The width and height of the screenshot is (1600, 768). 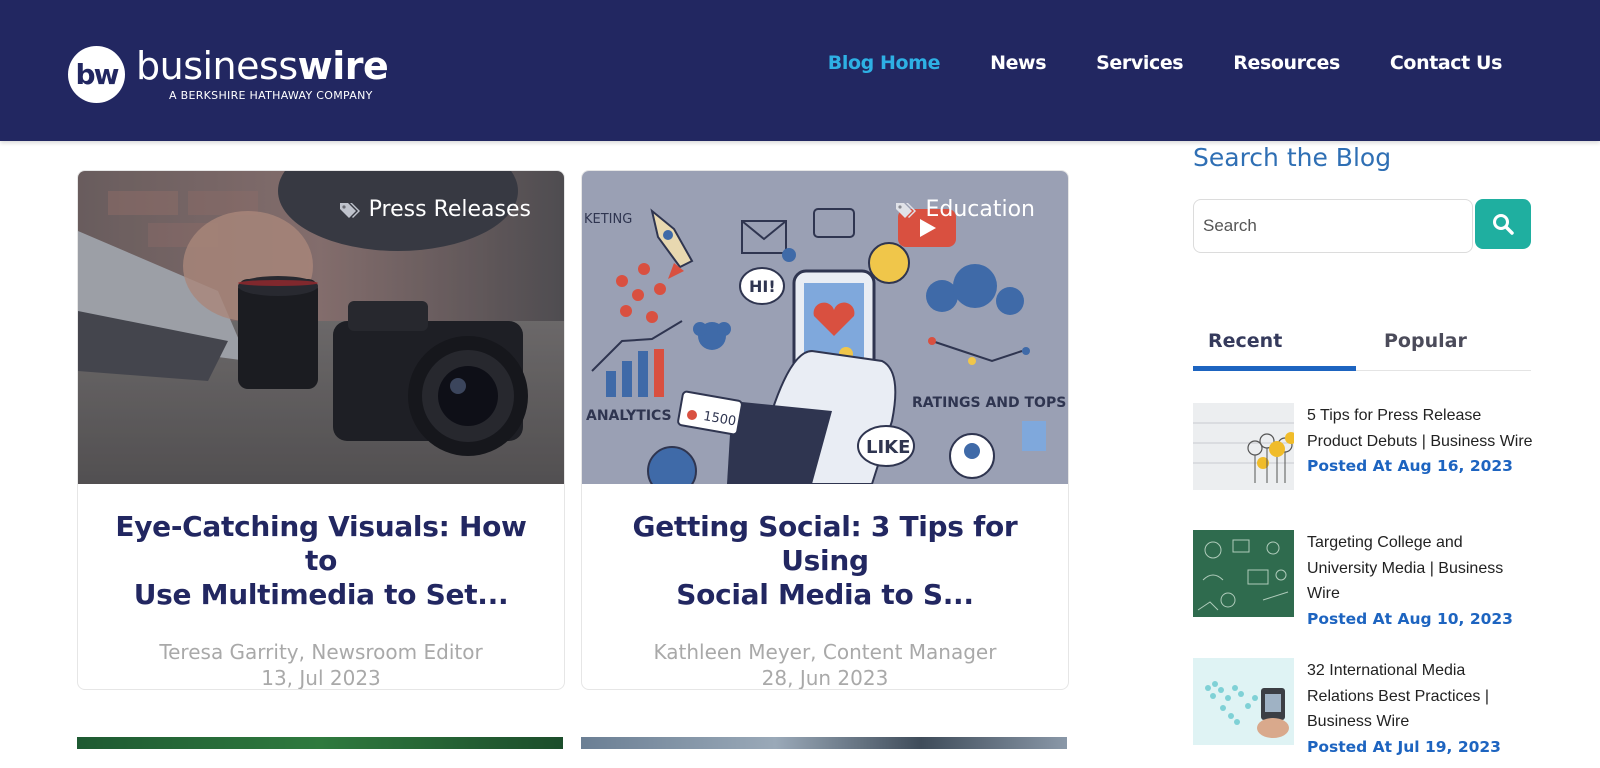 I want to click on image-text-like: LIKE, so click(x=888, y=447).